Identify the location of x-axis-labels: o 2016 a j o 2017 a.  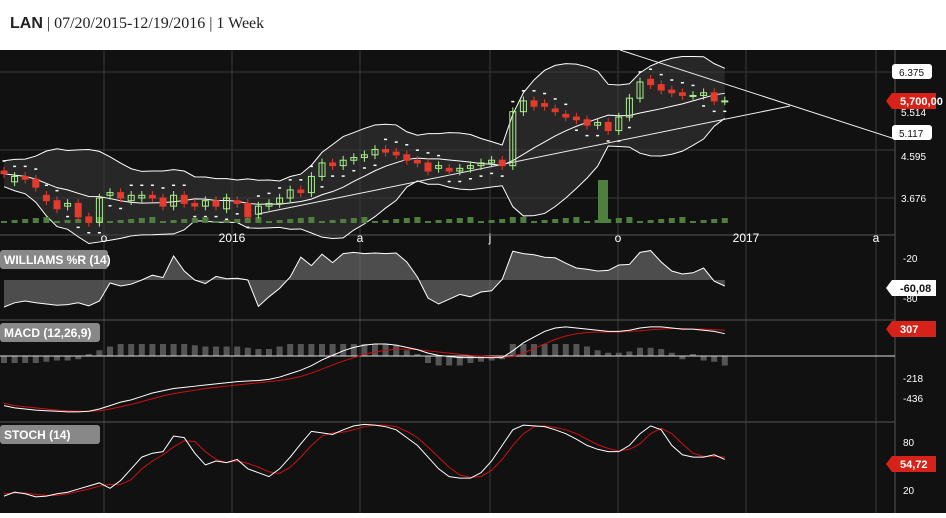
(490, 238).